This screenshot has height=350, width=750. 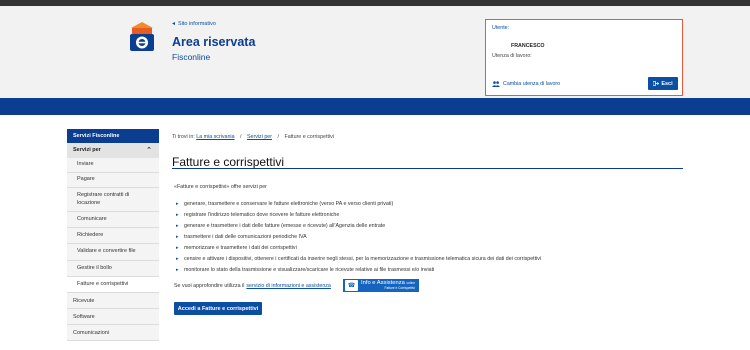 What do you see at coordinates (228, 162) in the screenshot?
I see `page-title: Fatture e corrispettivi` at bounding box center [228, 162].